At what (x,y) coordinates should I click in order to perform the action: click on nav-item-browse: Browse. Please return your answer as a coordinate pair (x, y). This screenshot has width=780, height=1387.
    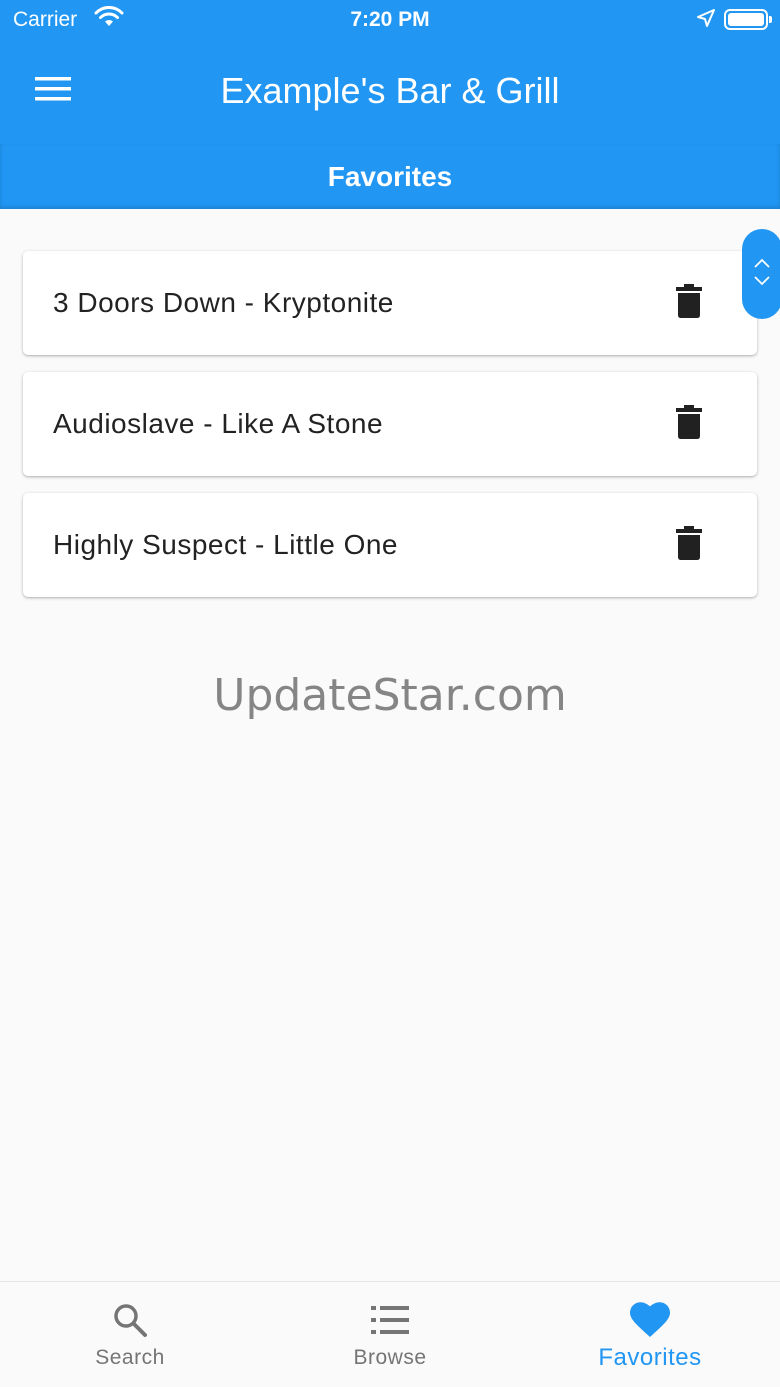
    Looking at the image, I should click on (390, 1334).